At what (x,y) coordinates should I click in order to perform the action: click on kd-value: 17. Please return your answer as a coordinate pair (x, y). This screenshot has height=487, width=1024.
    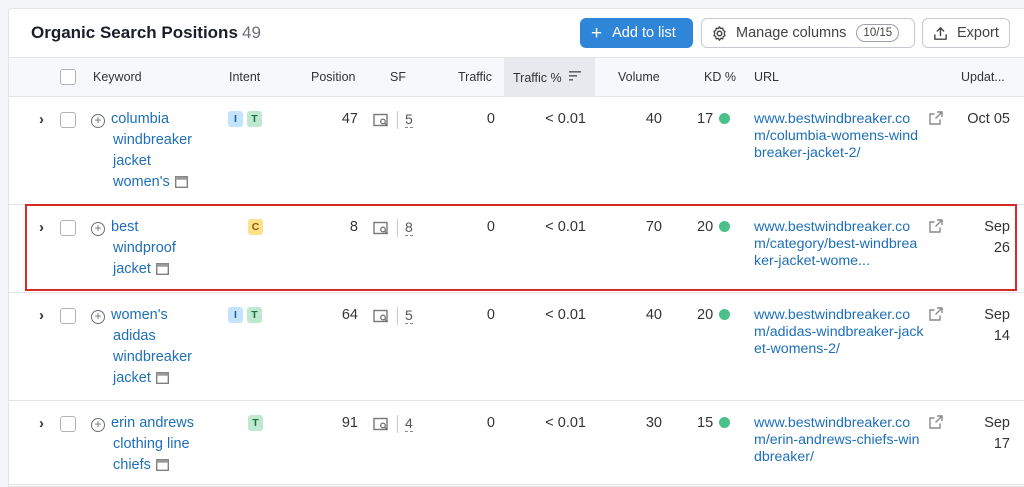
    Looking at the image, I should click on (705, 119).